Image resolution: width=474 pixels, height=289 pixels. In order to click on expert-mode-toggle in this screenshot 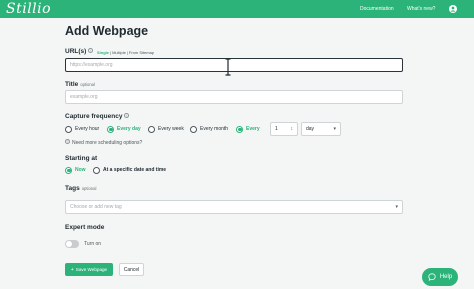, I will do `click(72, 244)`.